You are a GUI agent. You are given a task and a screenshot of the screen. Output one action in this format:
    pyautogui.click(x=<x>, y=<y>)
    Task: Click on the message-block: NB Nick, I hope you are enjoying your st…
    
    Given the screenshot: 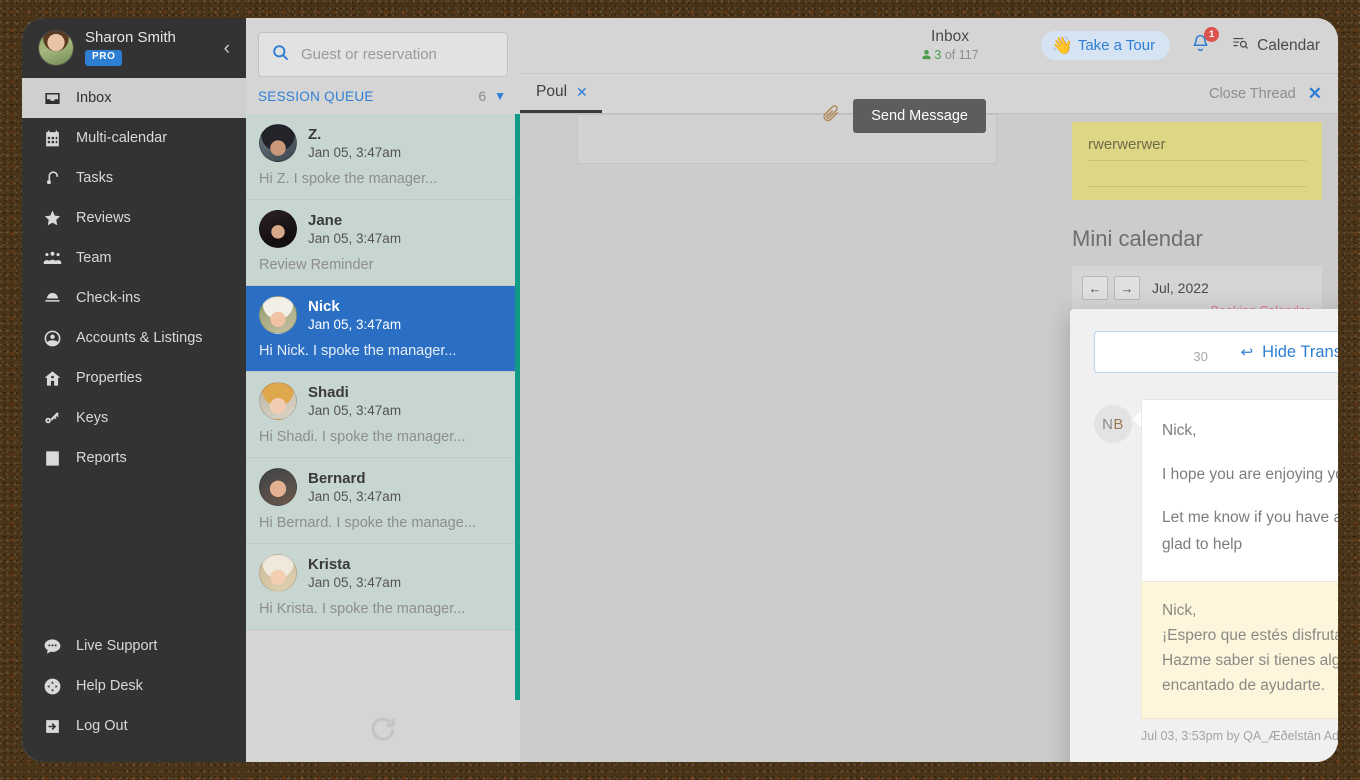 What is the action you would take?
    pyautogui.click(x=1216, y=571)
    